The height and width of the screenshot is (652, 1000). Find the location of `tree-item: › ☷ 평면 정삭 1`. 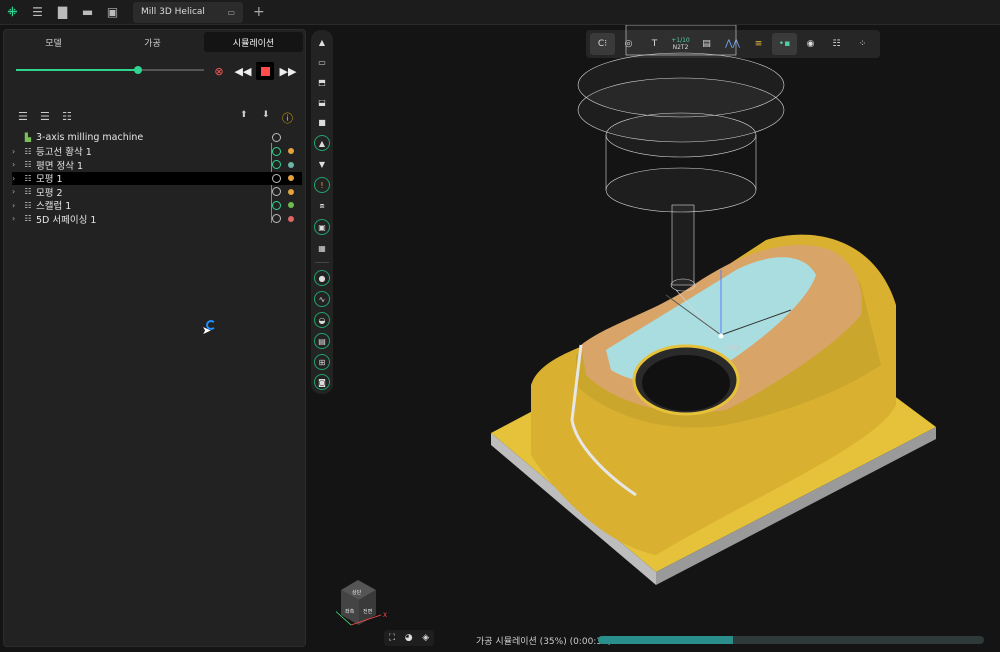

tree-item: › ☷ 평면 정삭 1 is located at coordinates (157, 165).